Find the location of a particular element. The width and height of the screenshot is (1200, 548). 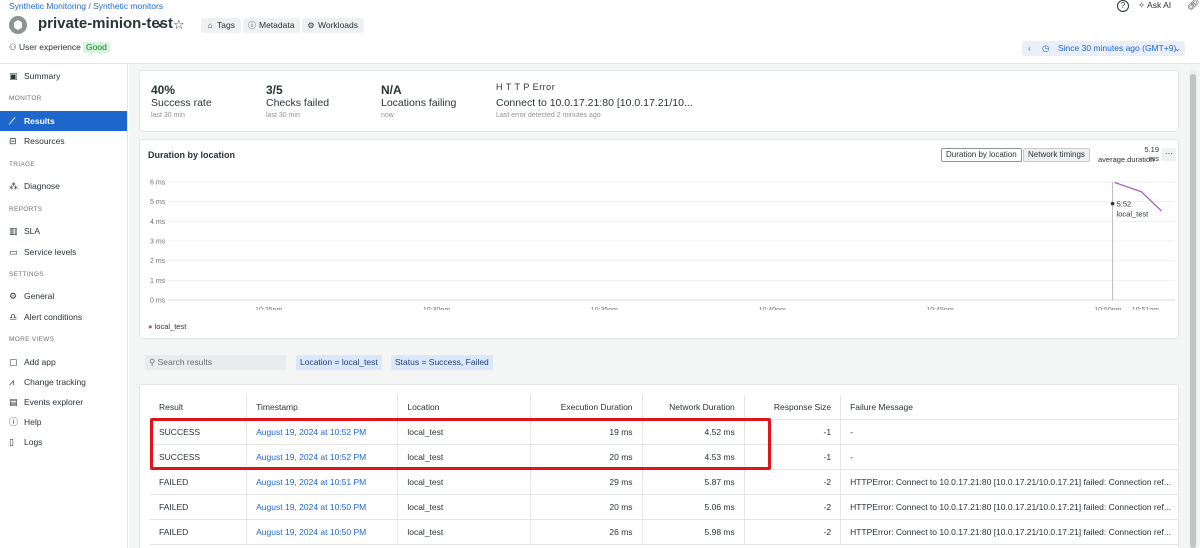

x-tick-label: 10:51pm is located at coordinates (1145, 308).